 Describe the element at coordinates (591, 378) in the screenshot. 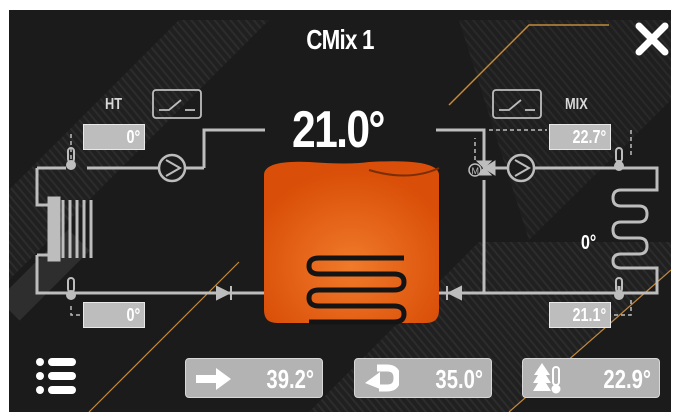

I see `outdoor-temp-button: 22.9°` at that location.